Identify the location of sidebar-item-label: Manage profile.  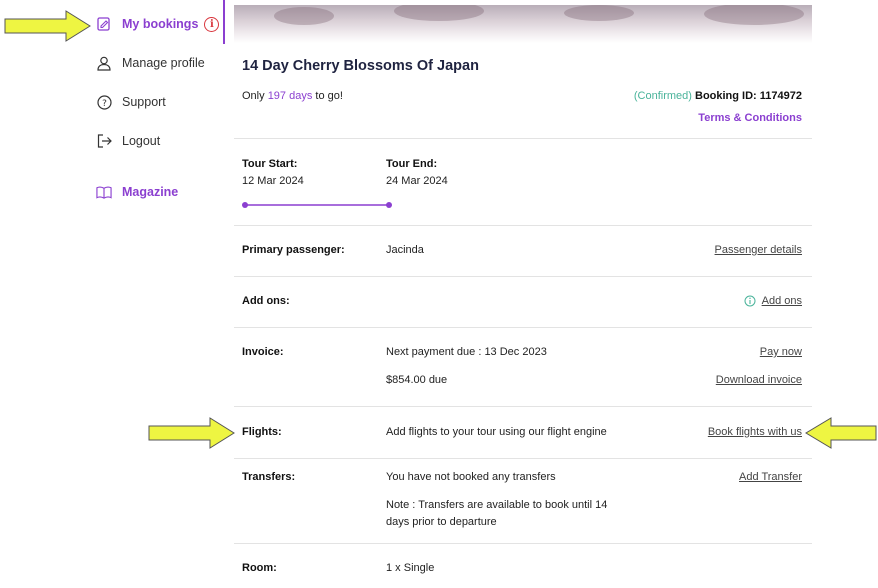
(163, 63).